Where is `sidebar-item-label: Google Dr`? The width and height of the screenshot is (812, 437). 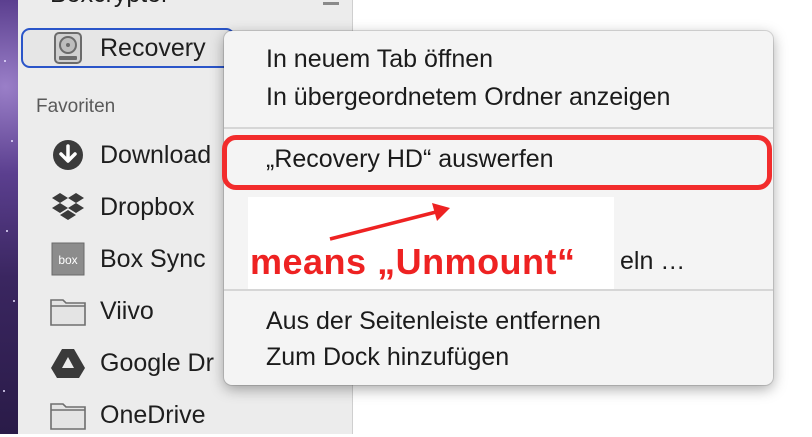
sidebar-item-label: Google Dr is located at coordinates (157, 362).